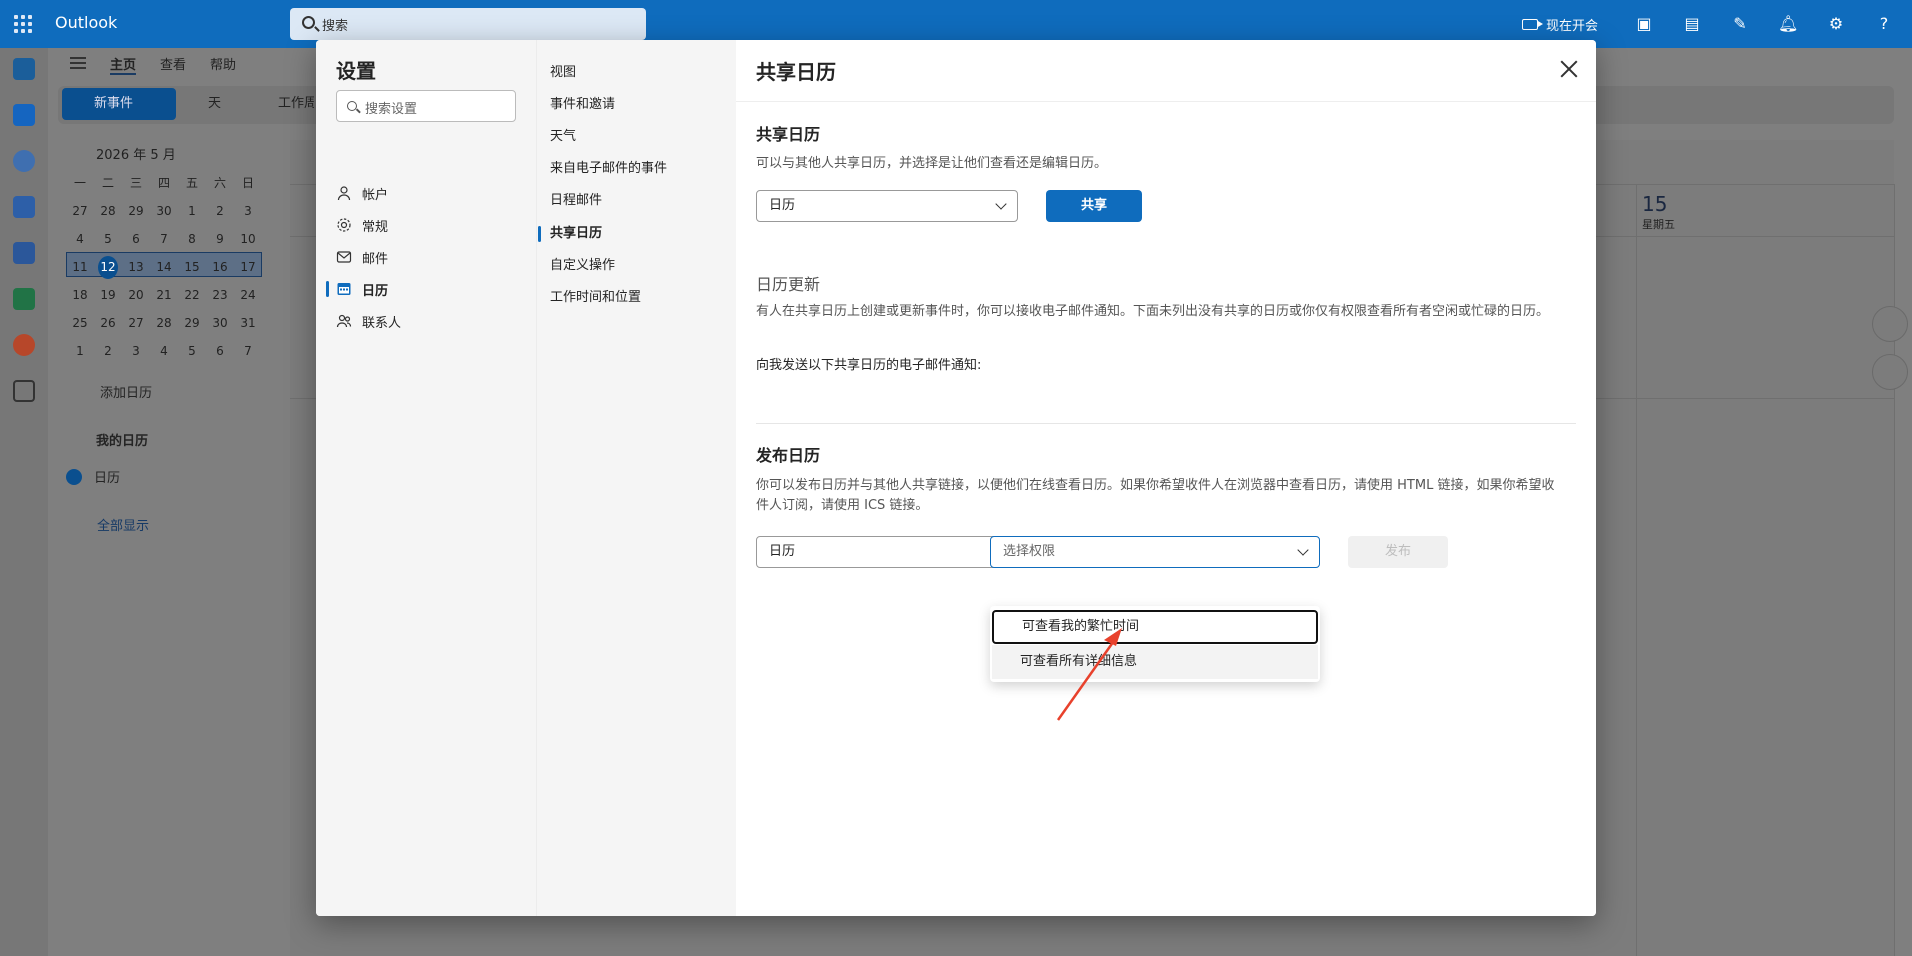 The height and width of the screenshot is (956, 1912). I want to click on people-app-icon, so click(24, 161).